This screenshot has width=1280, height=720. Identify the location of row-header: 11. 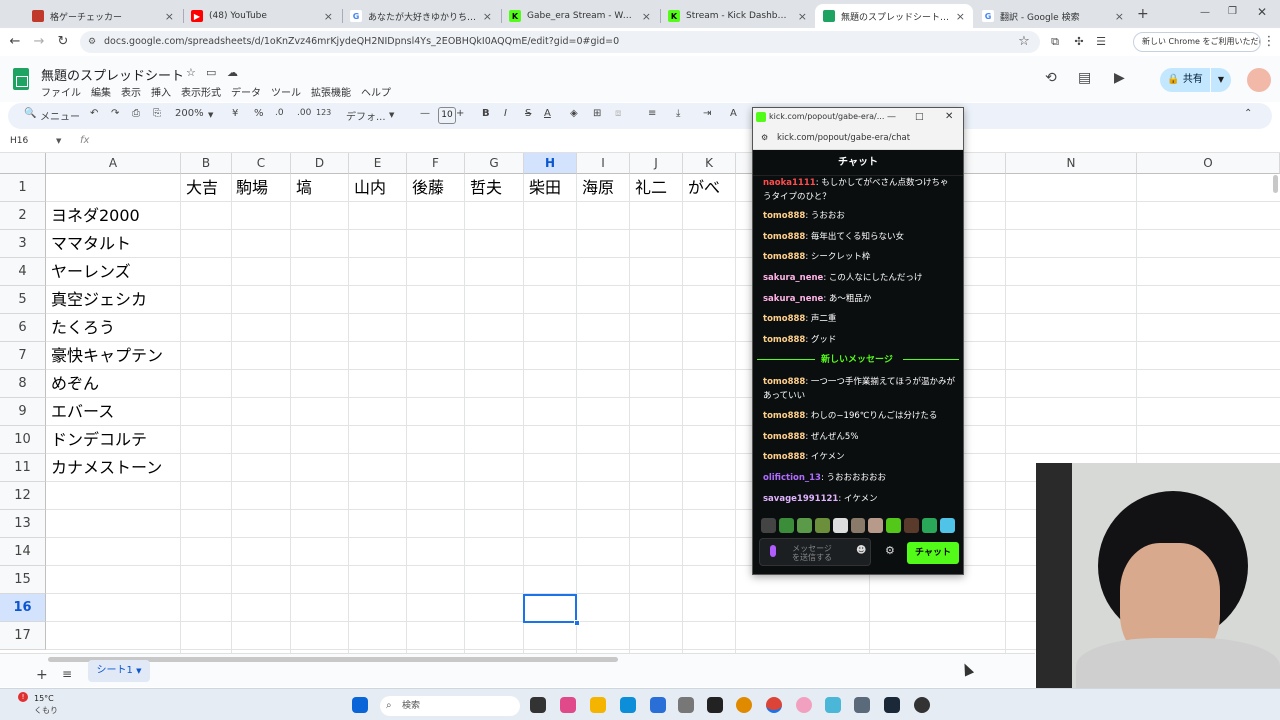
(23, 468).